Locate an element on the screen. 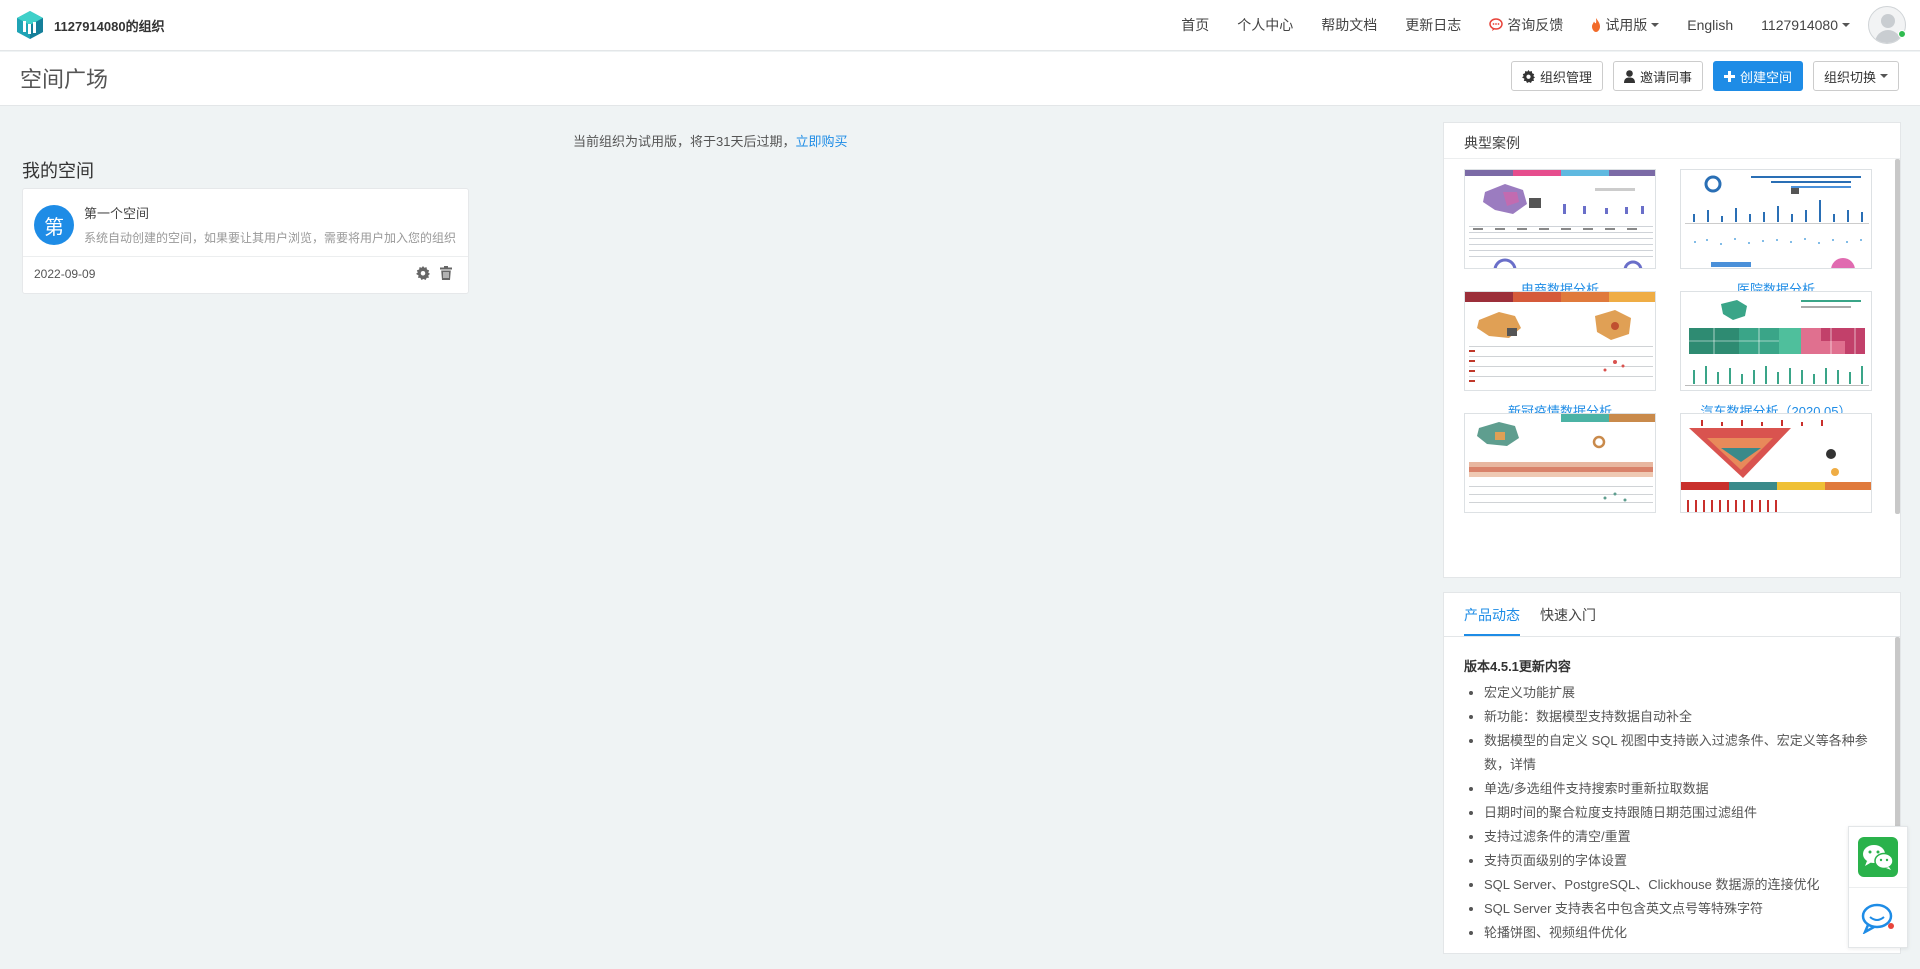 The height and width of the screenshot is (969, 1920). trial-notice-text: 当前组织为试用版，将于31天后过期， is located at coordinates (684, 141).